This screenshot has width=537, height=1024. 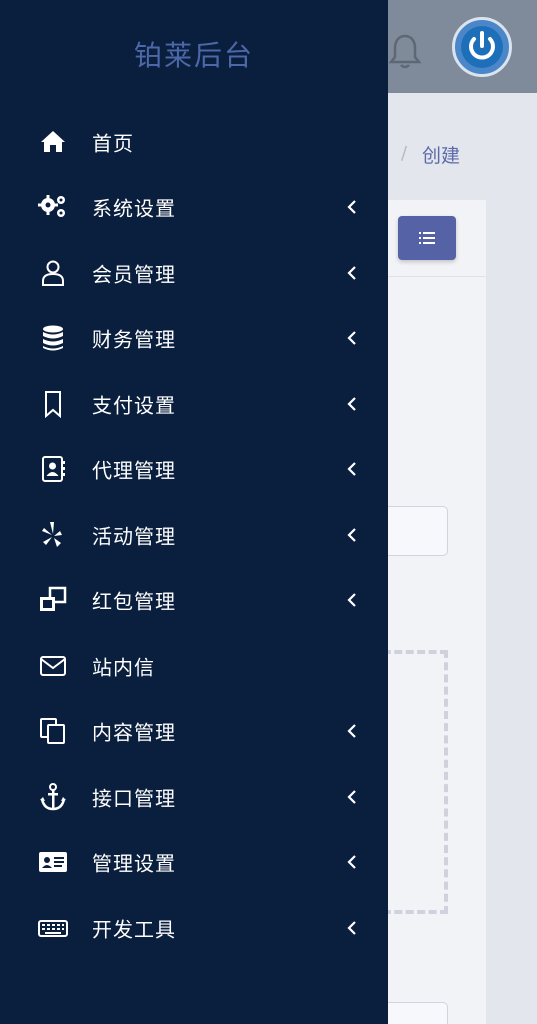 I want to click on list-button, so click(x=427, y=238).